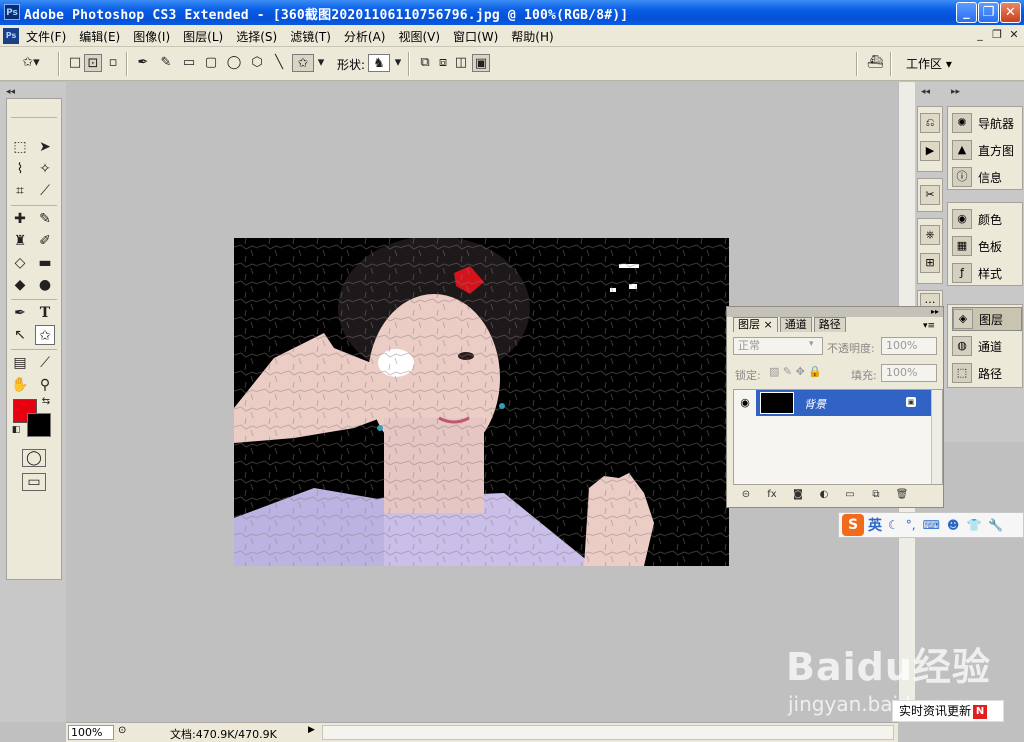 The height and width of the screenshot is (742, 1024). What do you see at coordinates (34, 482) in the screenshot?
I see `screen-mode-icon: ▭` at bounding box center [34, 482].